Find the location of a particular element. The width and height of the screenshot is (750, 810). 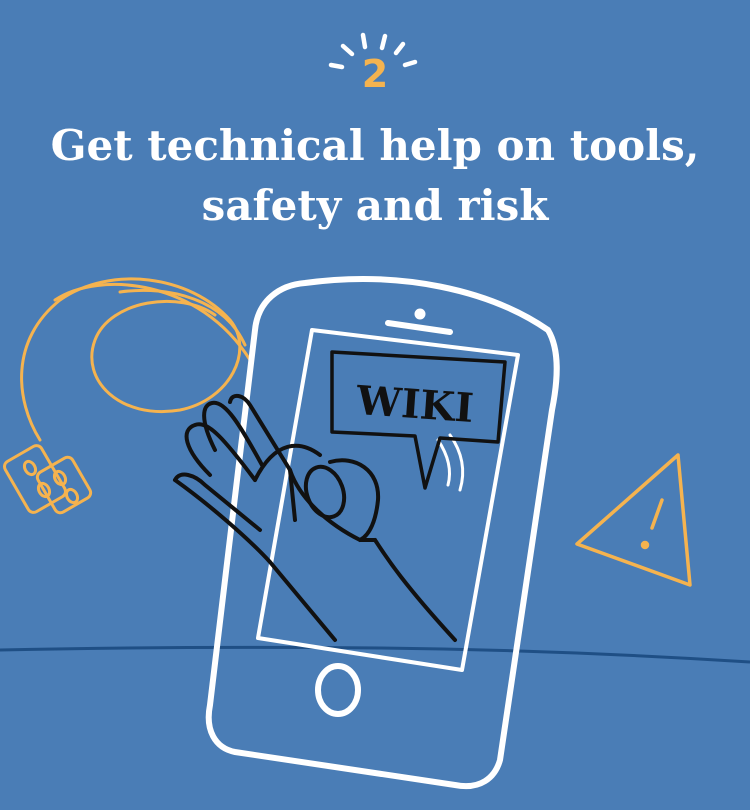

earphones-icon is located at coordinates (127, 396).